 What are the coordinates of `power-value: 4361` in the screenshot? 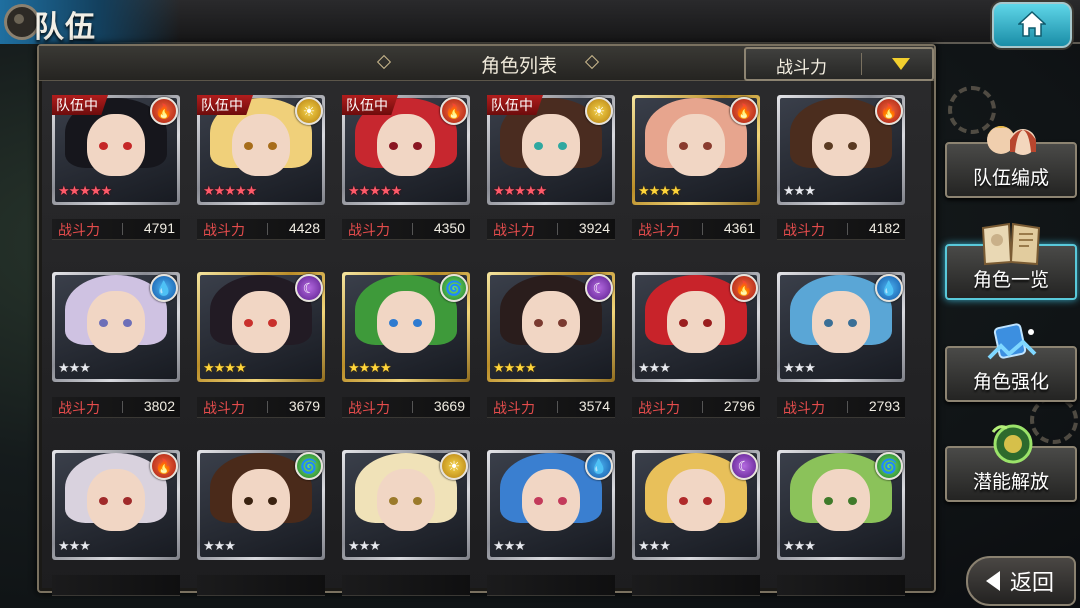 It's located at (739, 228).